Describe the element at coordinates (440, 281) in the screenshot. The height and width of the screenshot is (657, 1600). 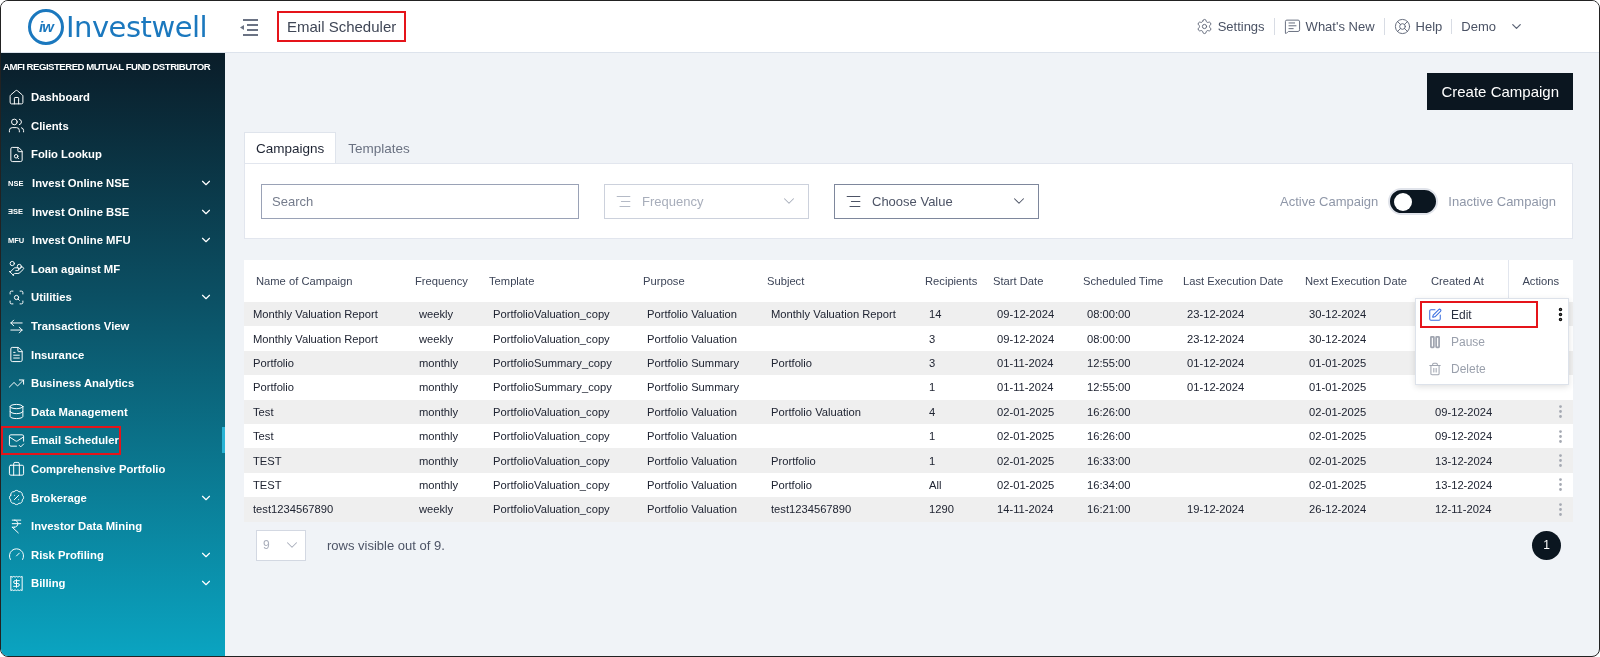
I see `column-header: Frequency` at that location.